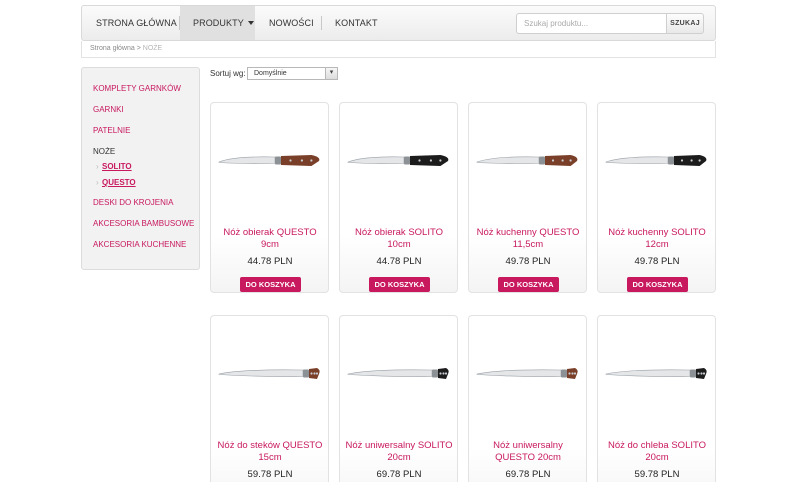 The image size is (792, 482). Describe the element at coordinates (250, 23) in the screenshot. I see `chevron-down-icon` at that location.